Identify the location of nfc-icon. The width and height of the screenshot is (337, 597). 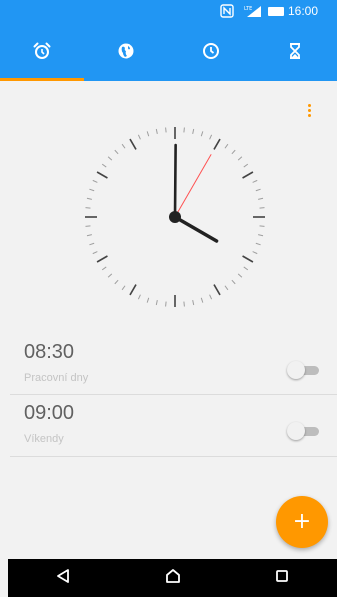
(227, 11).